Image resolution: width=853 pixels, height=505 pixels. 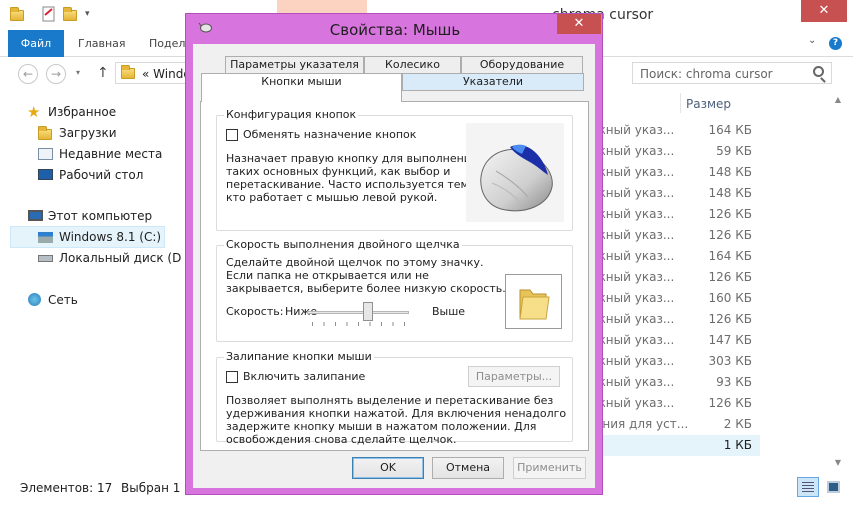 I want to click on downloads-folder-icon, so click(x=45, y=133).